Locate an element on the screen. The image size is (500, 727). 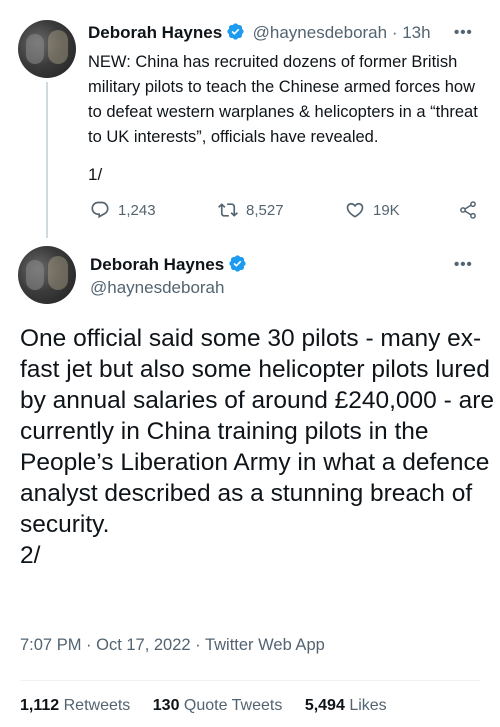
likes-count: 5,494 is located at coordinates (324, 705).